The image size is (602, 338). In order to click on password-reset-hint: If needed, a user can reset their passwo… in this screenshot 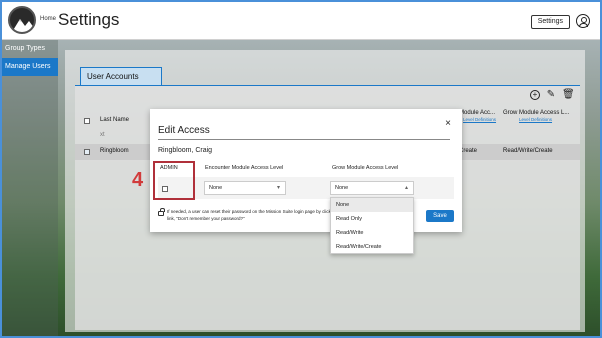, I will do `click(256, 215)`.